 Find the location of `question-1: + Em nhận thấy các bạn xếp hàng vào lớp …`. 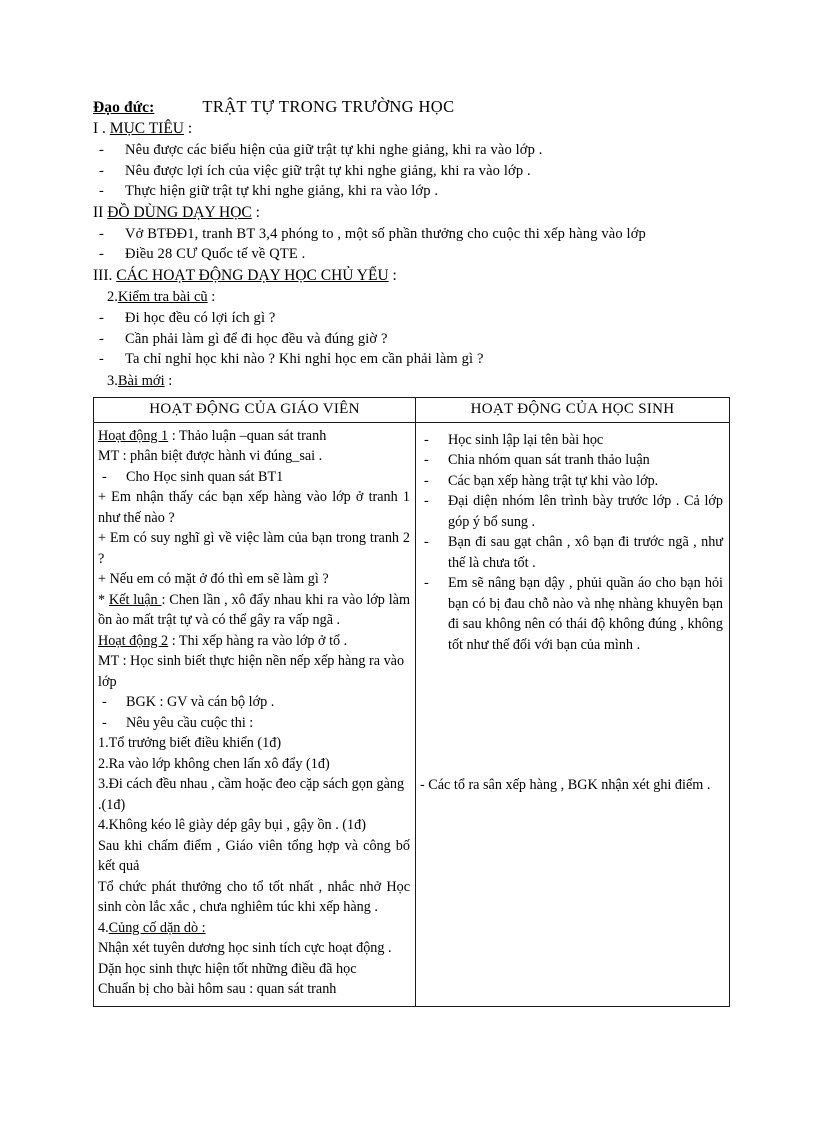

question-1: + Em nhận thấy các bạn xếp hàng vào lớp … is located at coordinates (254, 507).